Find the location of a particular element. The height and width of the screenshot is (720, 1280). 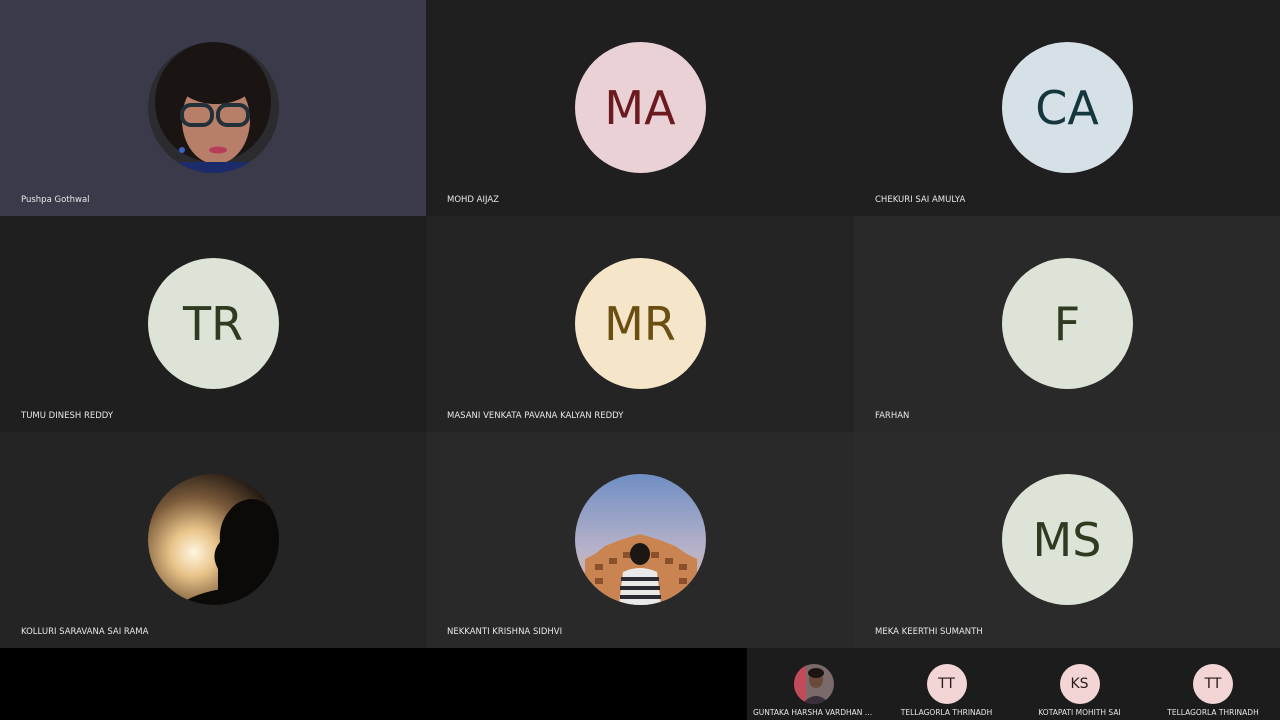

initials-avatar: MR is located at coordinates (640, 323).